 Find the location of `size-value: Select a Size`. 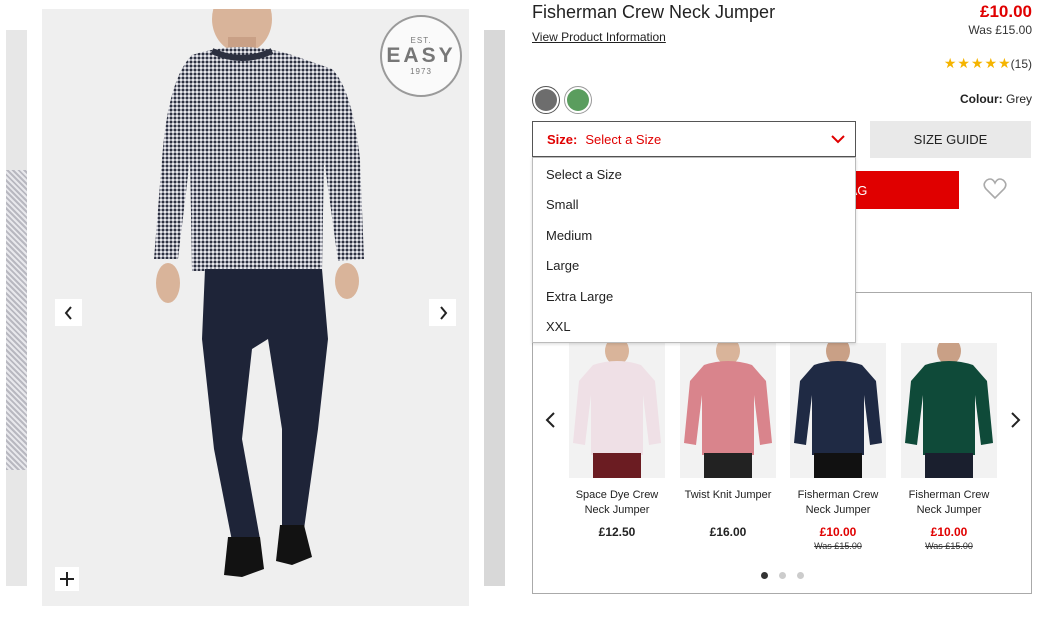

size-value: Select a Size is located at coordinates (623, 139).